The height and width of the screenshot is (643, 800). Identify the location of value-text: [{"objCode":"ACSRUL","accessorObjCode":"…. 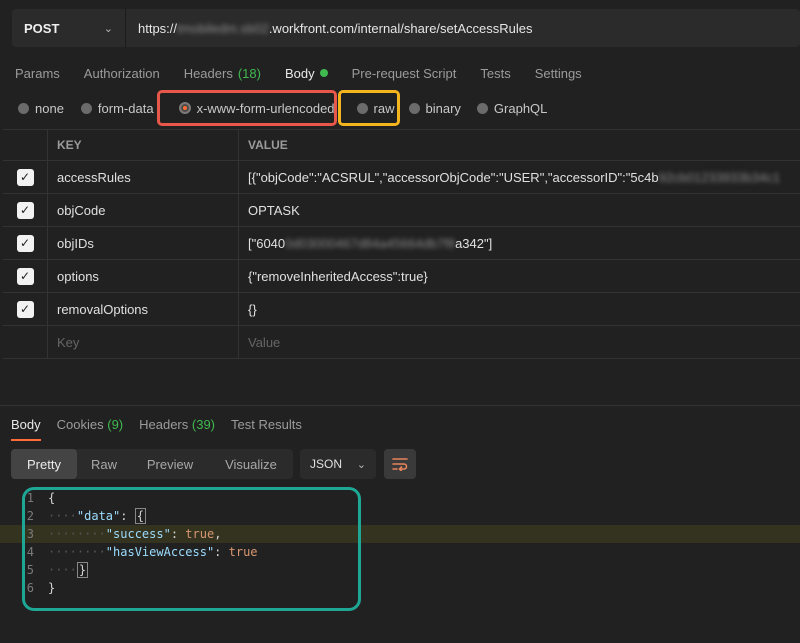
(453, 177).